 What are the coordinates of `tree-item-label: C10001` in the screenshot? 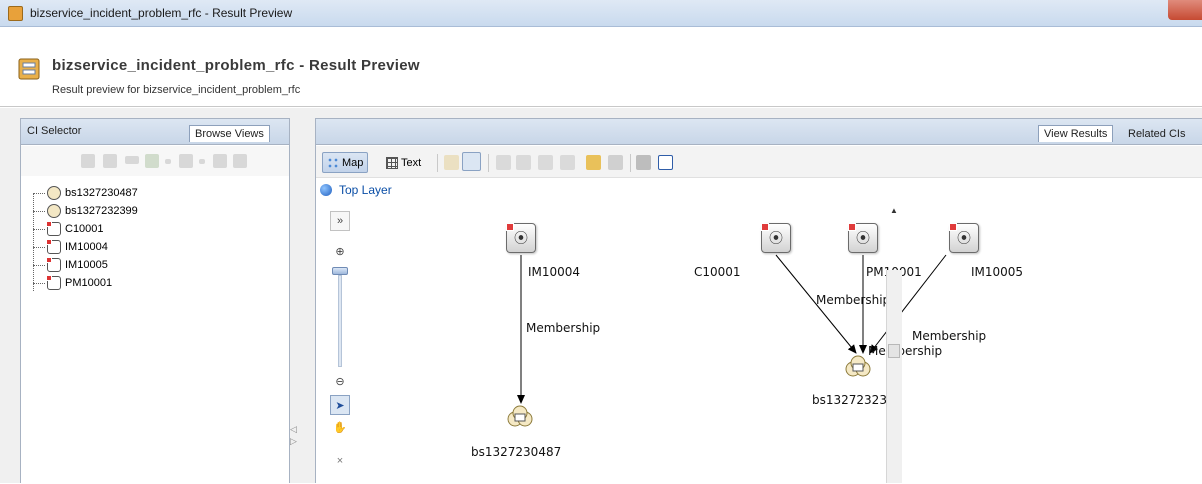 It's located at (84, 229).